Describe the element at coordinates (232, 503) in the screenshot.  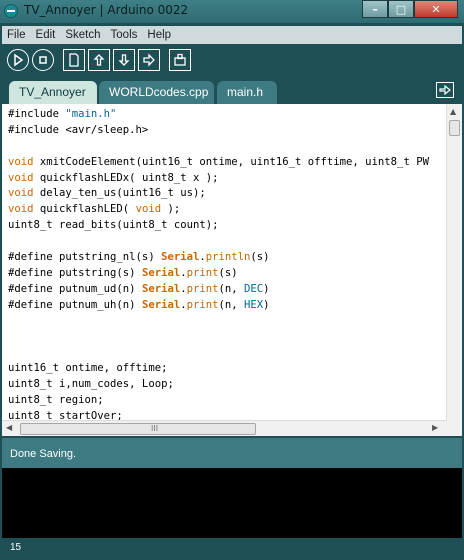
I see `console-output` at that location.